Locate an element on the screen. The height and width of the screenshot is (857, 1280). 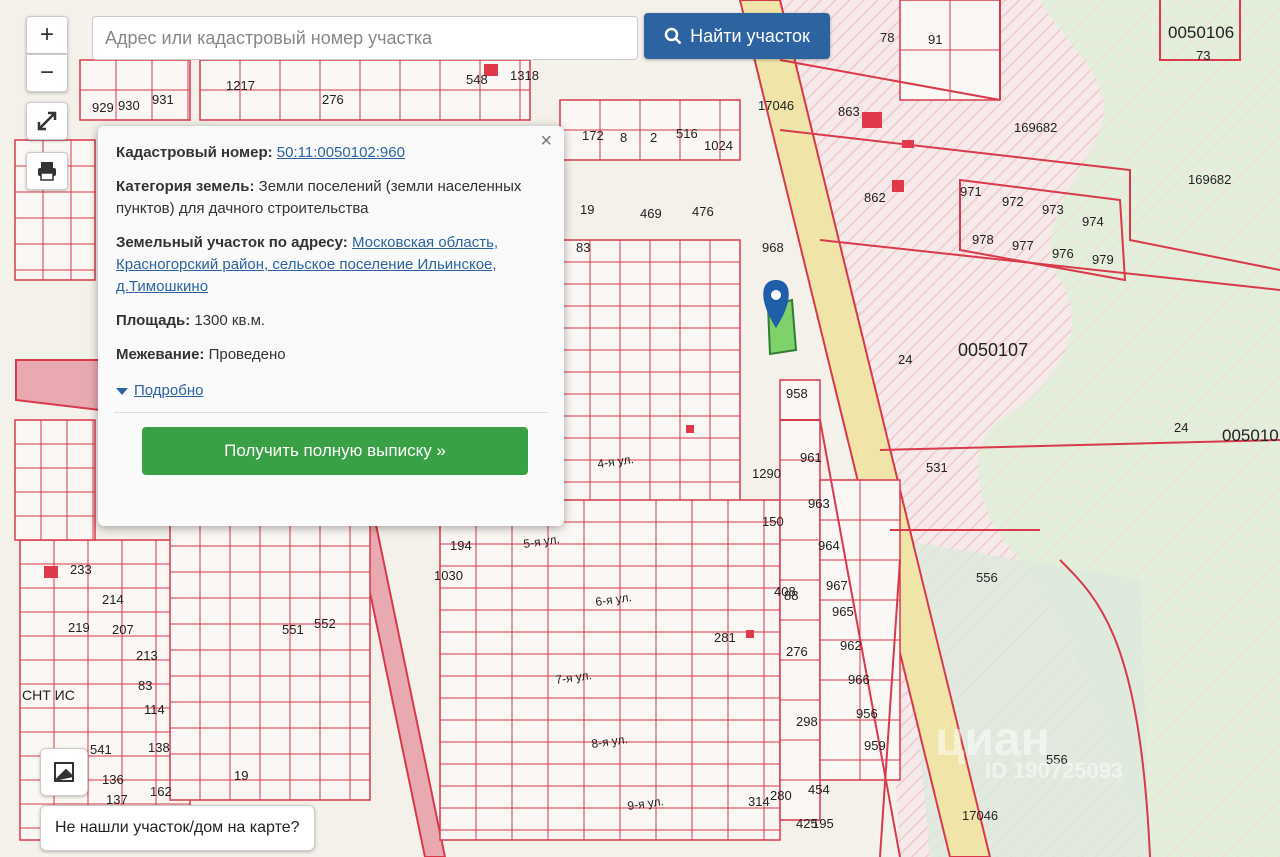
parcel-number-label: 280 is located at coordinates (781, 795).